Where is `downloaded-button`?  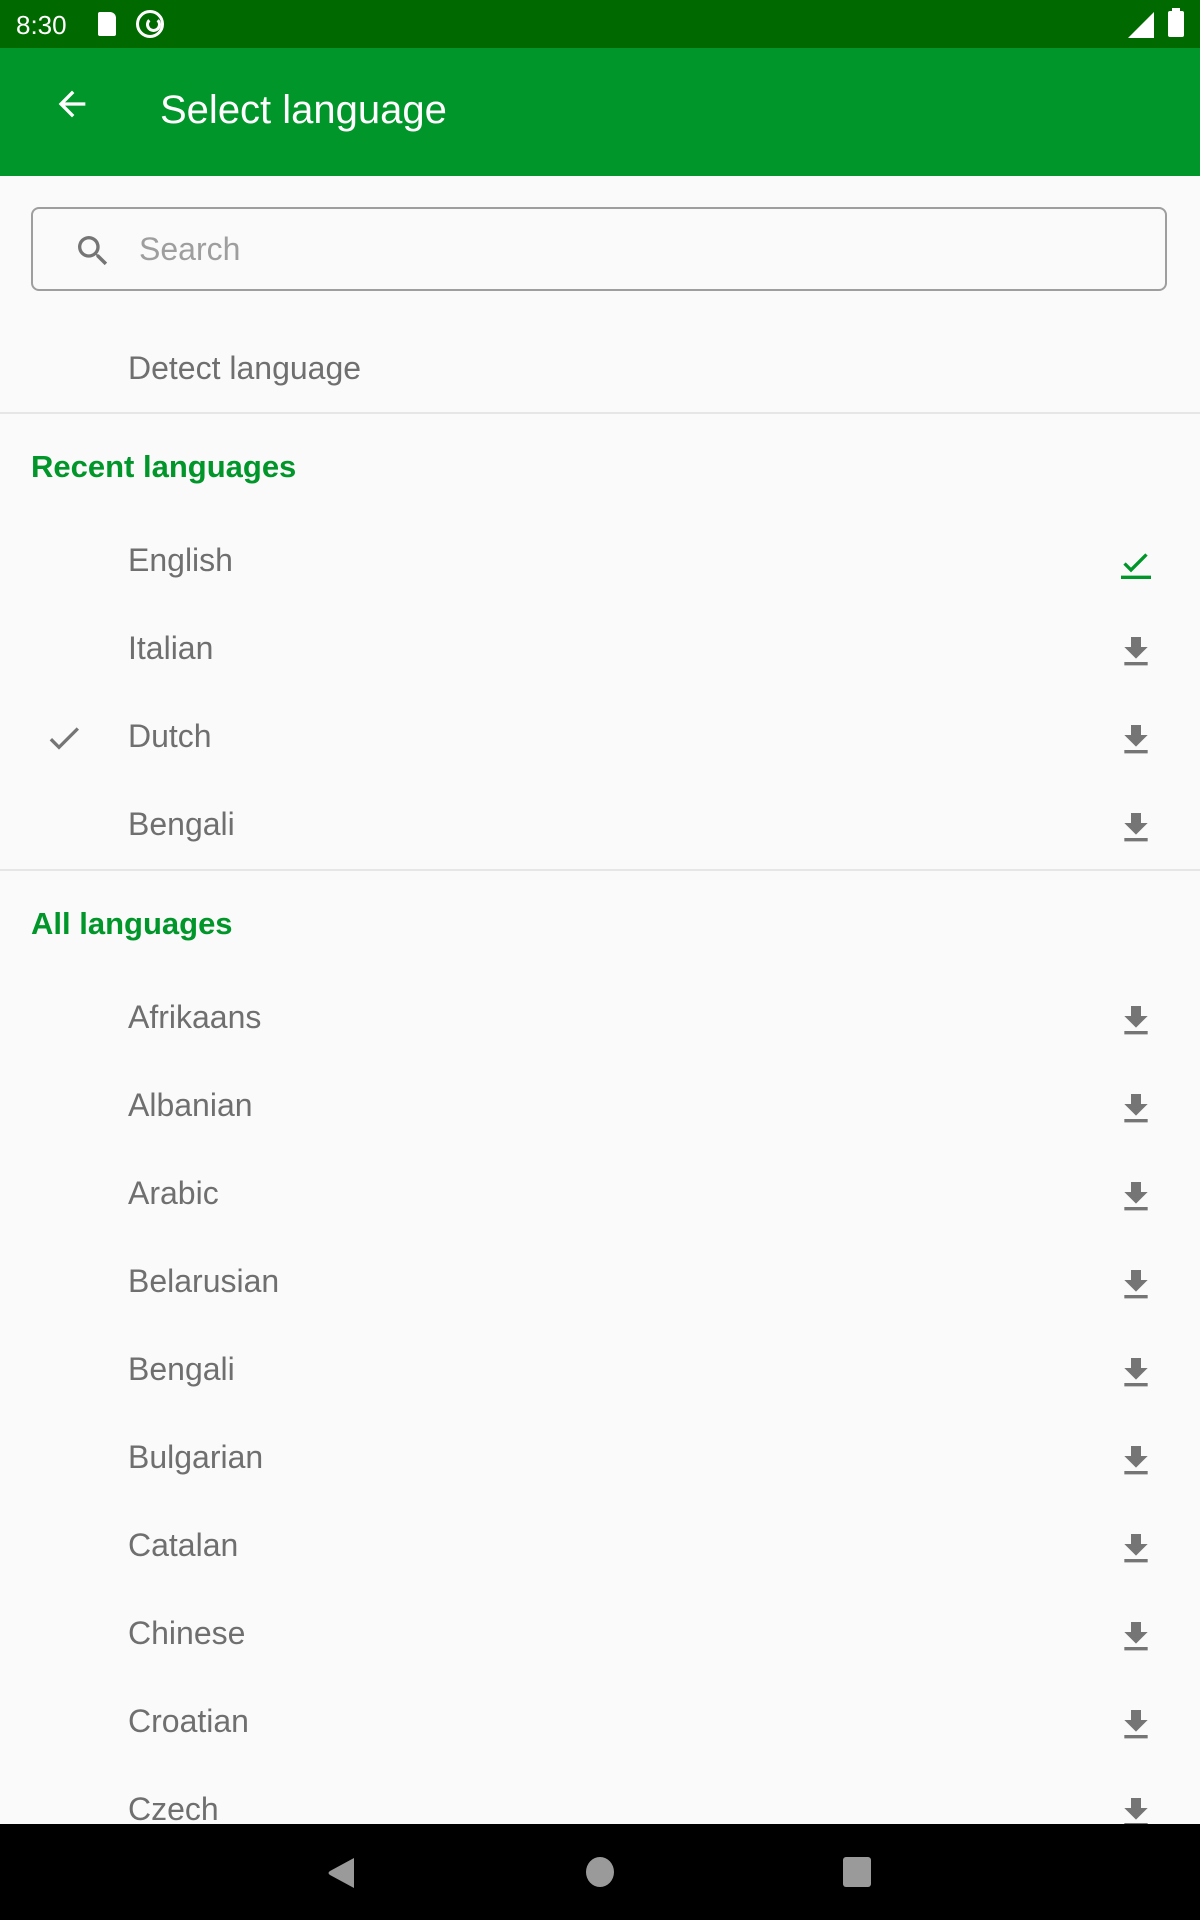
downloaded-button is located at coordinates (1132, 562).